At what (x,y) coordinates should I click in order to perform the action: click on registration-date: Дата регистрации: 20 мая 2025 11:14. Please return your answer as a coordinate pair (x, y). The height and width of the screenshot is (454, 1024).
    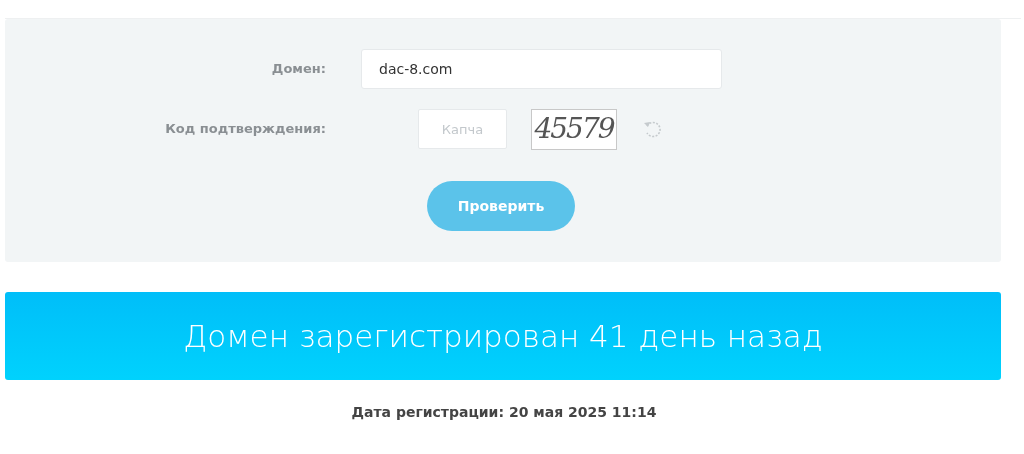
    Looking at the image, I should click on (504, 412).